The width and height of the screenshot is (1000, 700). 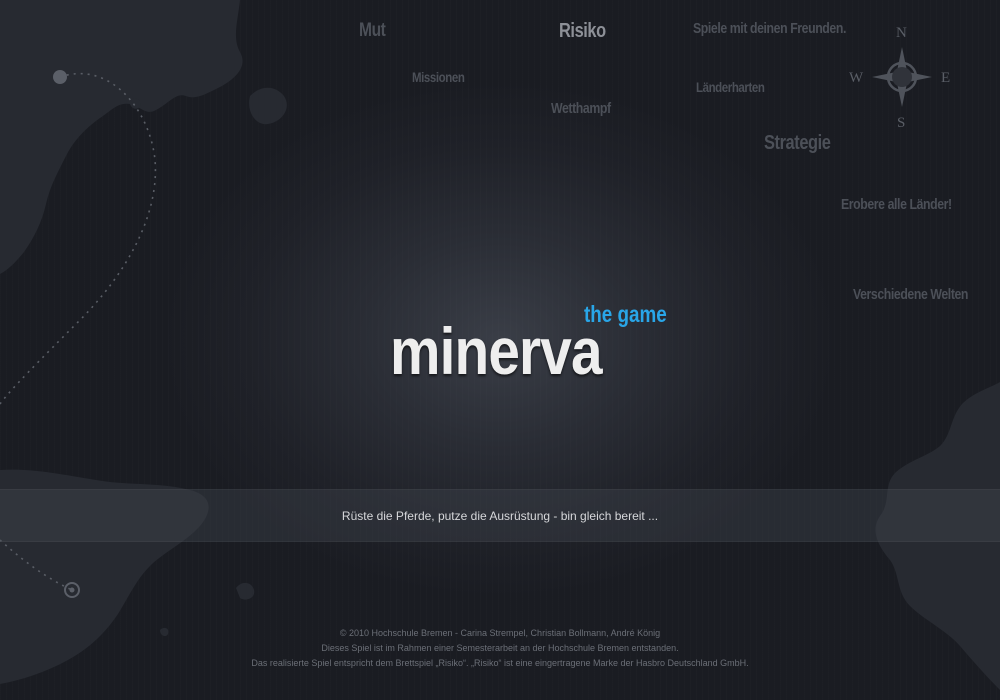 I want to click on bg-word-welten: Verschiedene Welten, so click(x=911, y=294).